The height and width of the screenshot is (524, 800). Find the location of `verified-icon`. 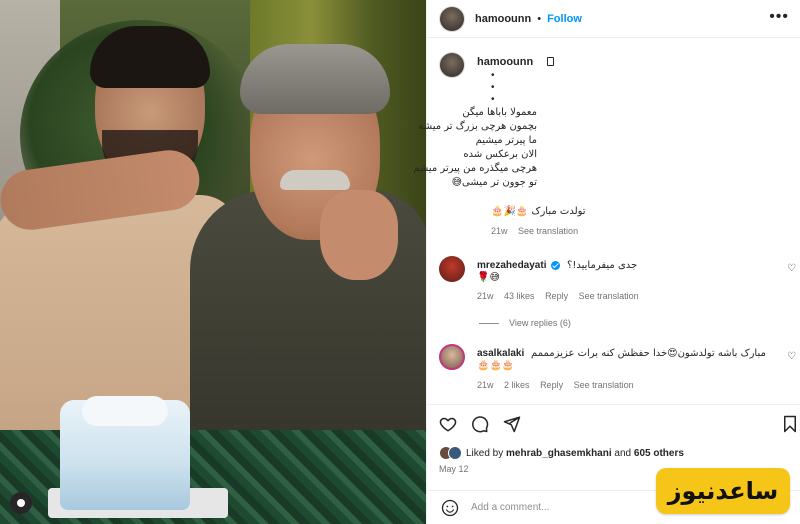

verified-icon is located at coordinates (556, 265).